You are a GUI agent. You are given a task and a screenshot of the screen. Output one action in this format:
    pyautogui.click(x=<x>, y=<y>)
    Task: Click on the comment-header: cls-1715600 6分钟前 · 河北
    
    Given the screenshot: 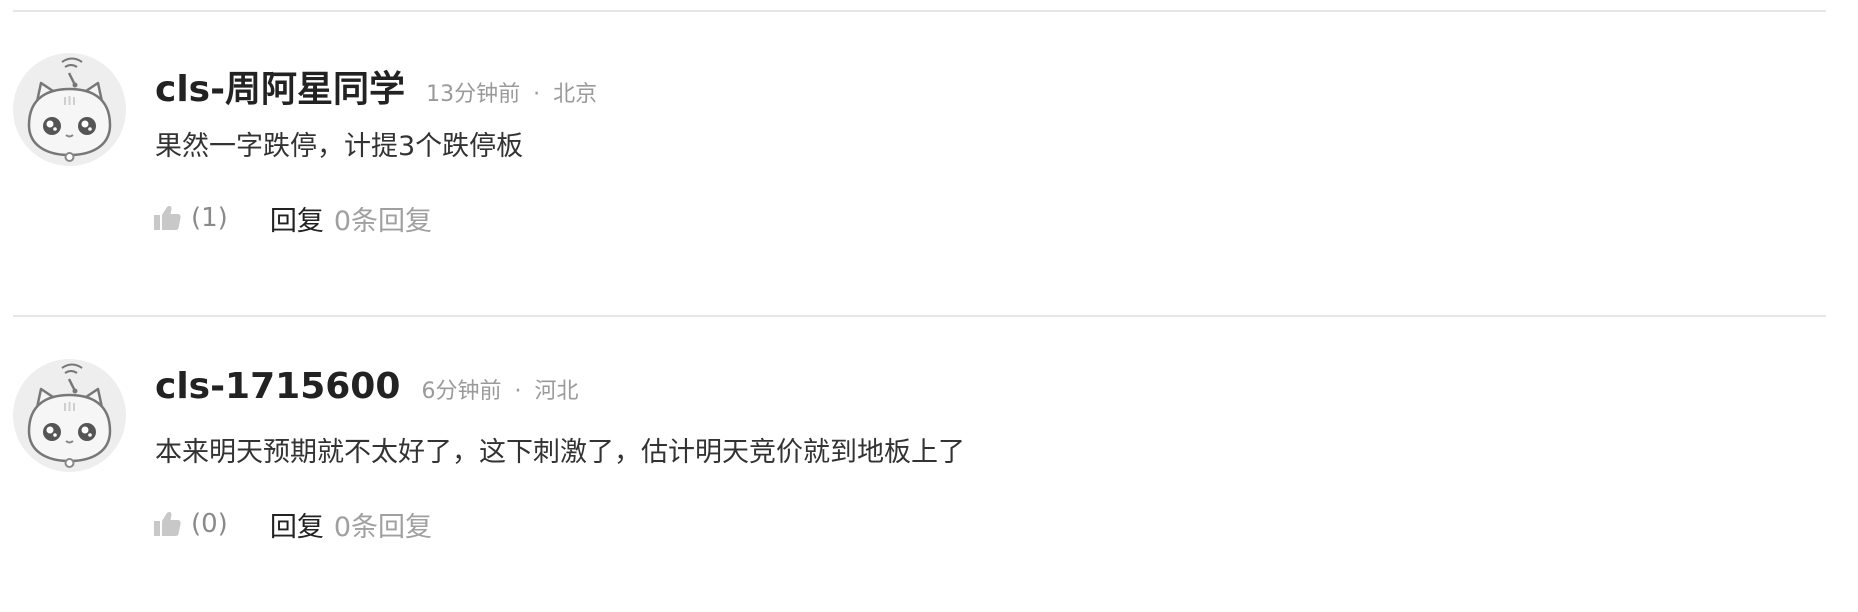 What is the action you would take?
    pyautogui.click(x=367, y=391)
    